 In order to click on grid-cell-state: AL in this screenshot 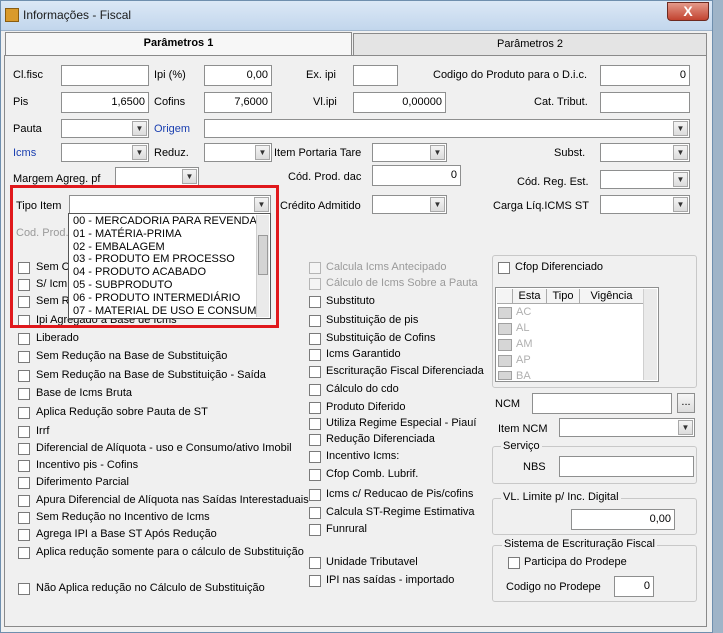, I will do `click(522, 328)`.